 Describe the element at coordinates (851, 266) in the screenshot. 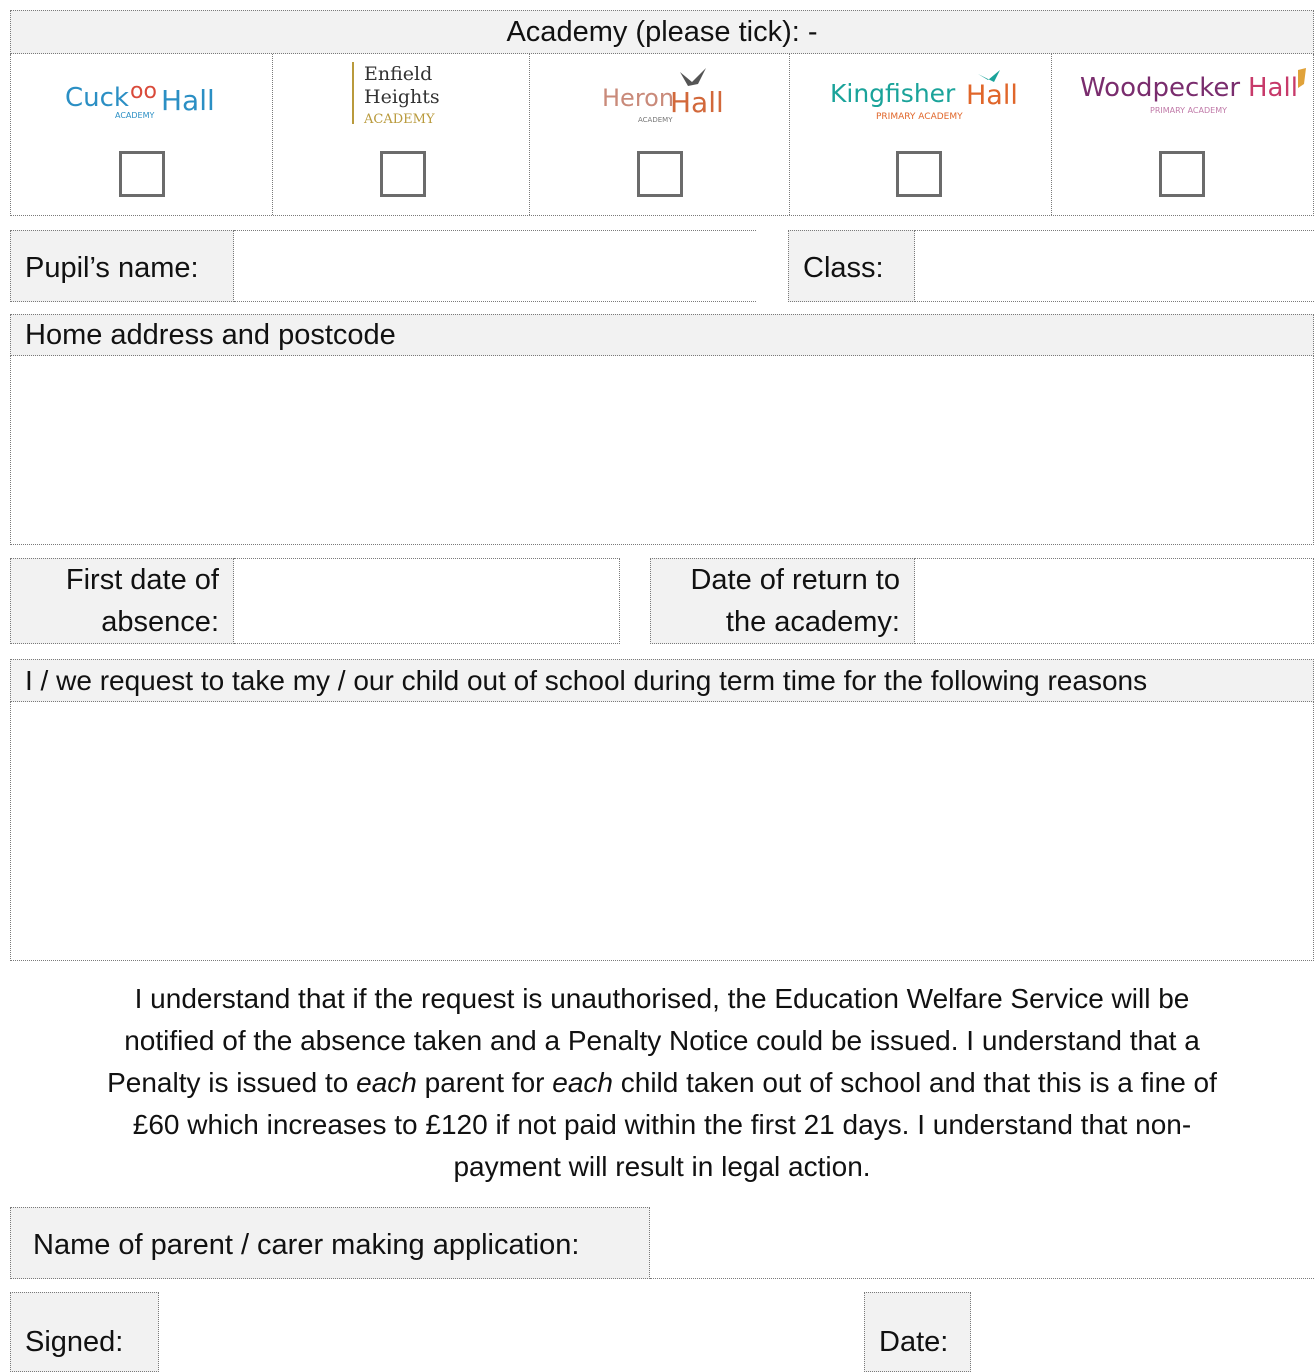

I see `class-label: Class:` at that location.